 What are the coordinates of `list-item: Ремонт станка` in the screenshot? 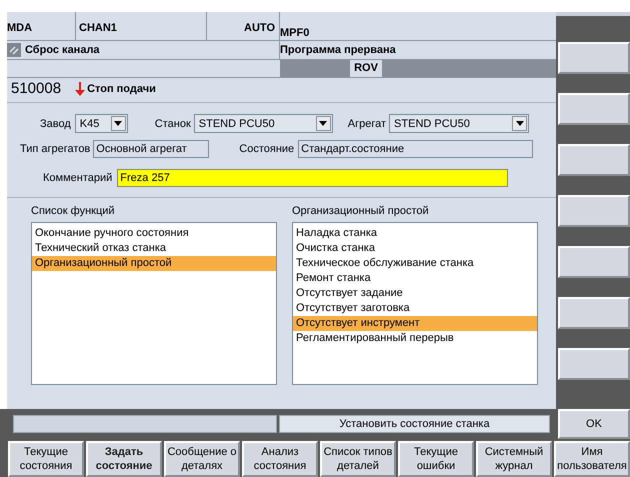 It's located at (415, 278).